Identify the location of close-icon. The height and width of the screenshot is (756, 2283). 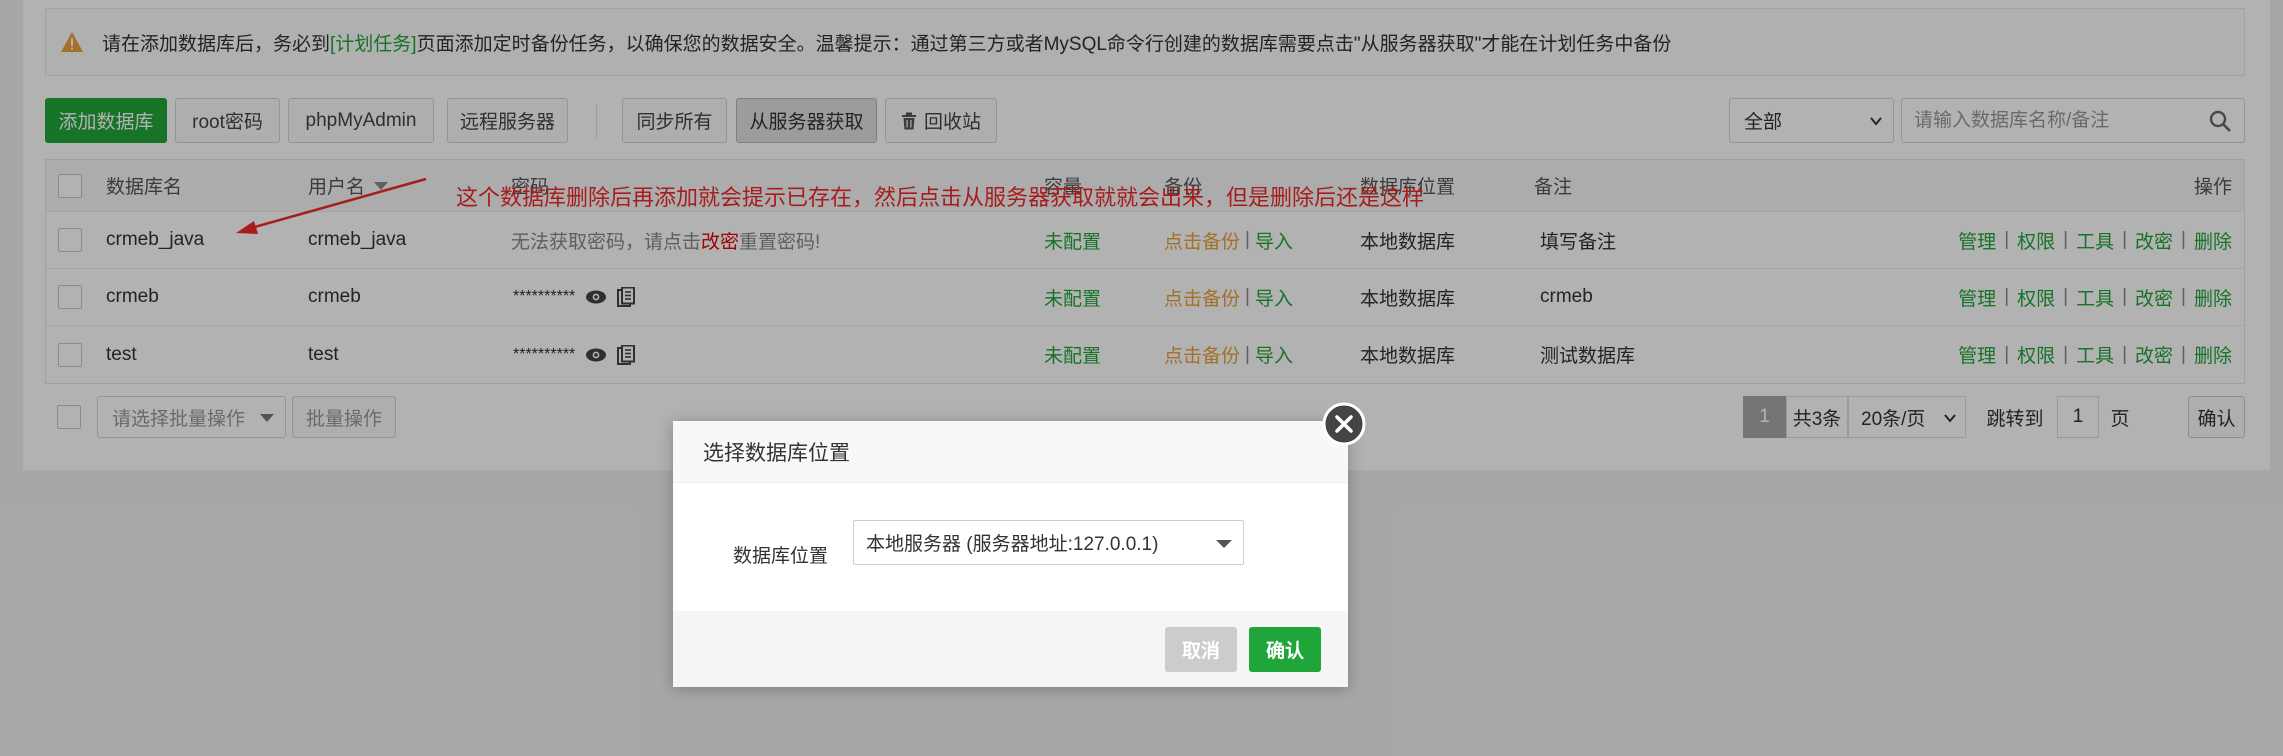
(1344, 424).